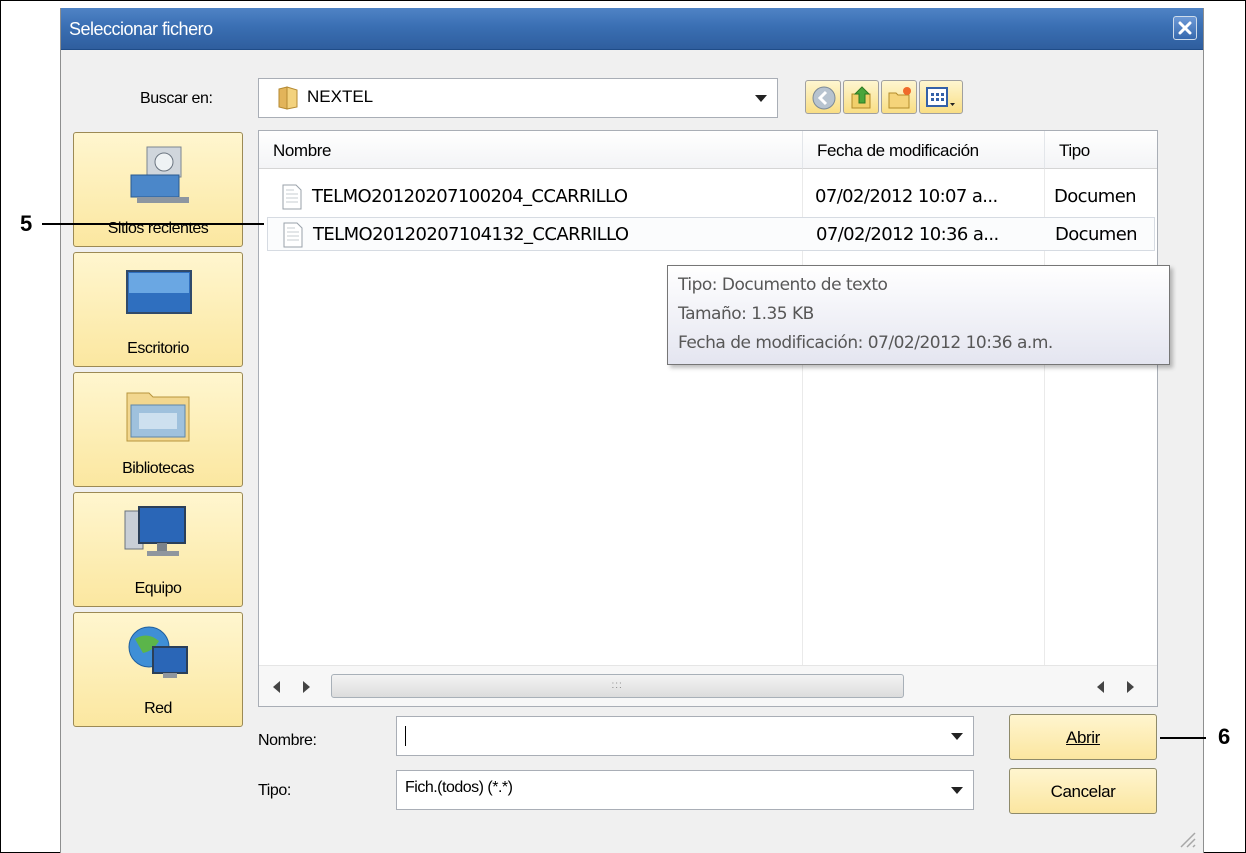 The image size is (1246, 853). Describe the element at coordinates (518, 98) in the screenshot. I see `look-in-combo: NEXTEL` at that location.